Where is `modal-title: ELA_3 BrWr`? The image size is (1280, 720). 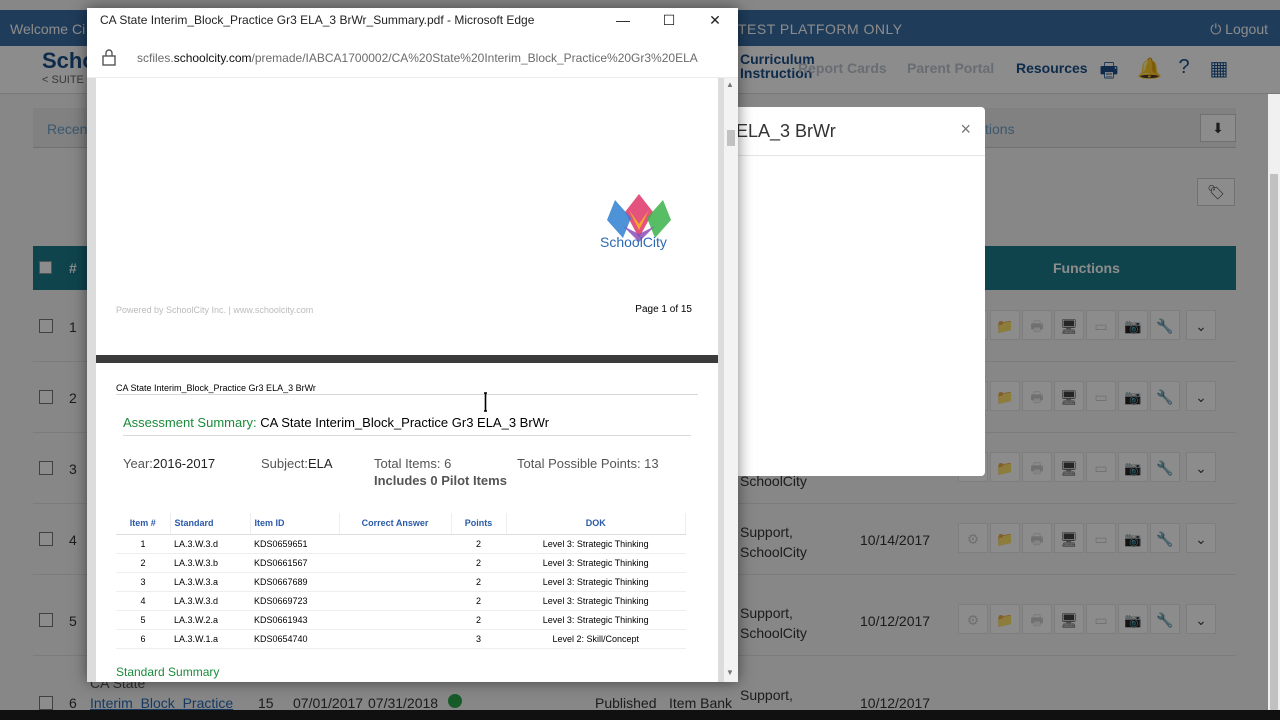
modal-title: ELA_3 BrWr is located at coordinates (786, 131).